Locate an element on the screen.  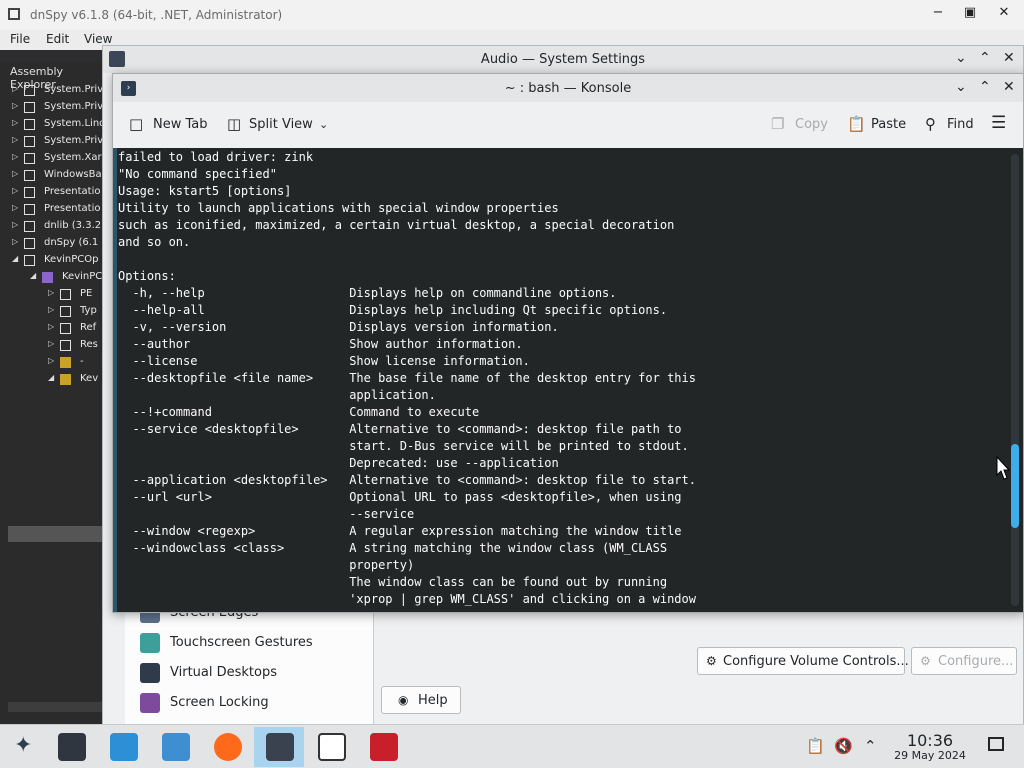
terminal-scrollbar-thumb is located at coordinates (1015, 486).